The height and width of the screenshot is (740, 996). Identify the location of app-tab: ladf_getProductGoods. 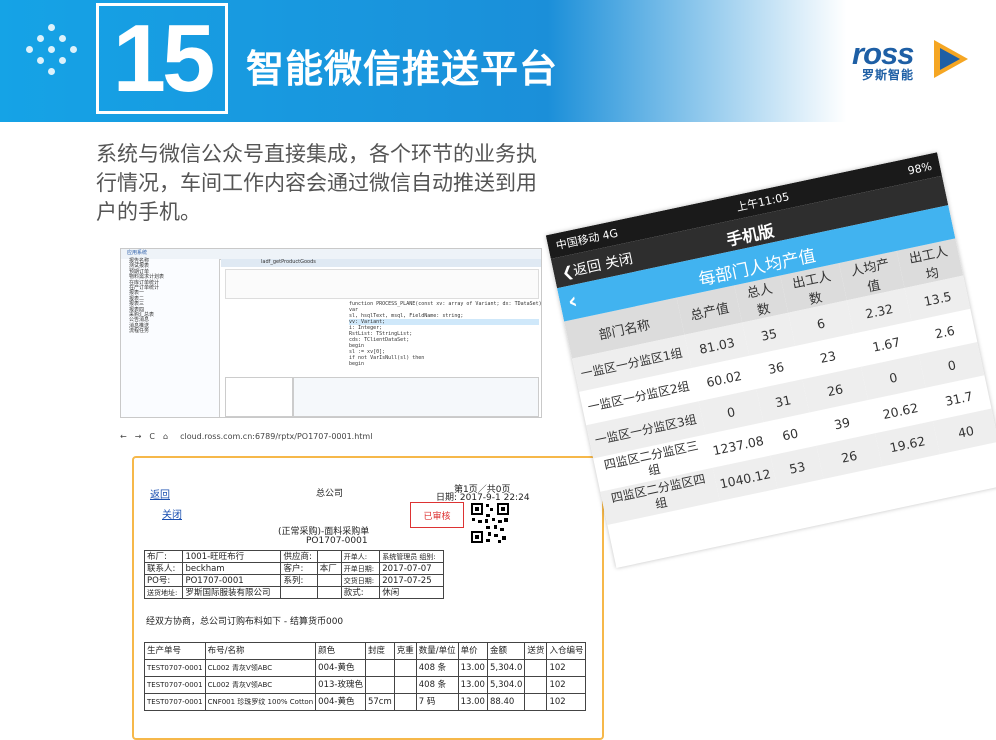
(268, 262).